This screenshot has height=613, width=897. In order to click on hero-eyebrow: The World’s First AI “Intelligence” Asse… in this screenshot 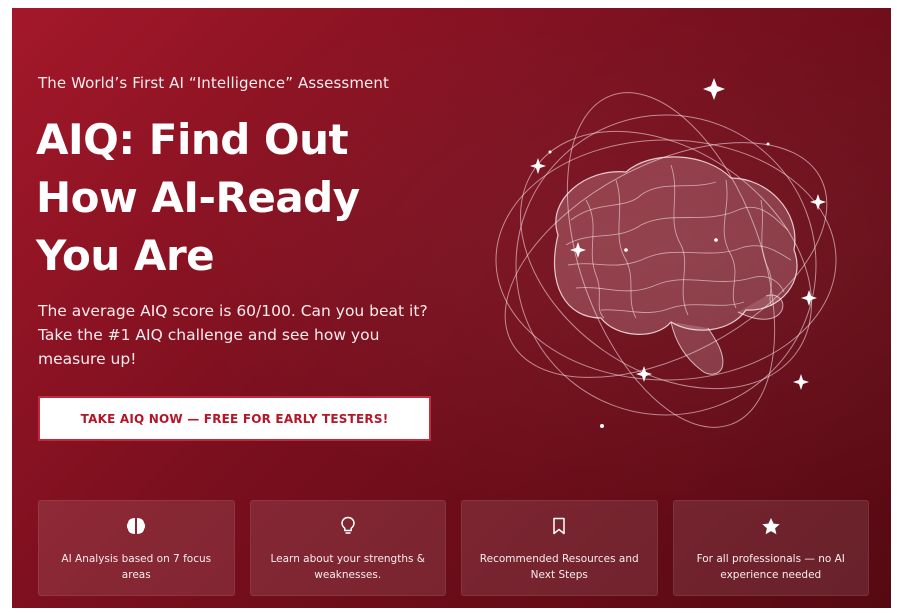, I will do `click(213, 83)`.